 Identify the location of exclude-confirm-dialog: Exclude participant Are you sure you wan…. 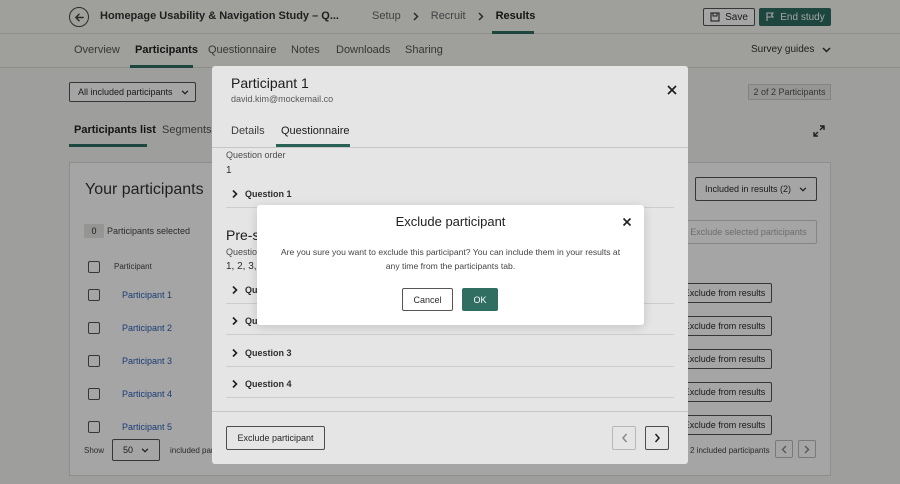
(450, 265).